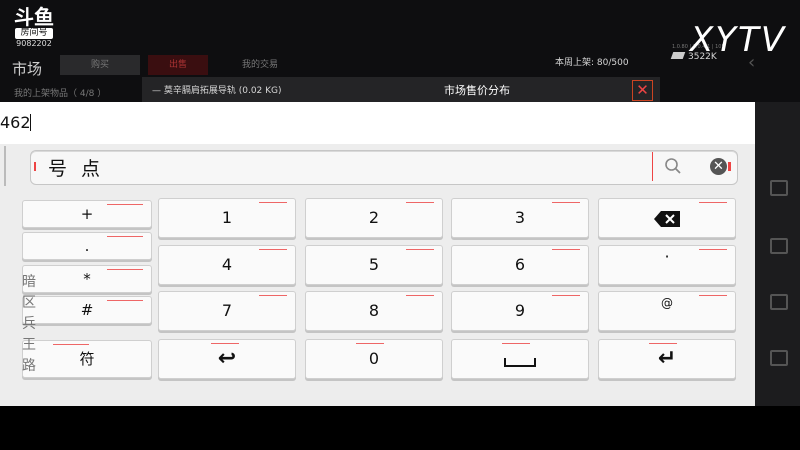  I want to click on candidate-accent-right, so click(729, 166).